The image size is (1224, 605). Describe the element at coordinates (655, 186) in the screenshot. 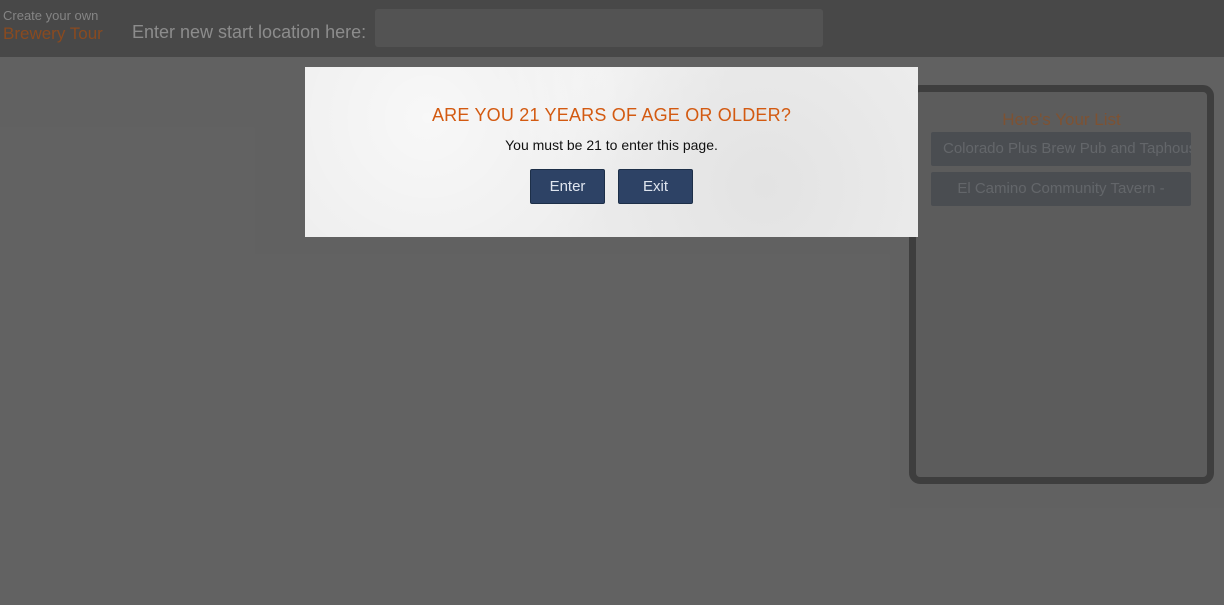

I see `exit-button: Exit` at that location.